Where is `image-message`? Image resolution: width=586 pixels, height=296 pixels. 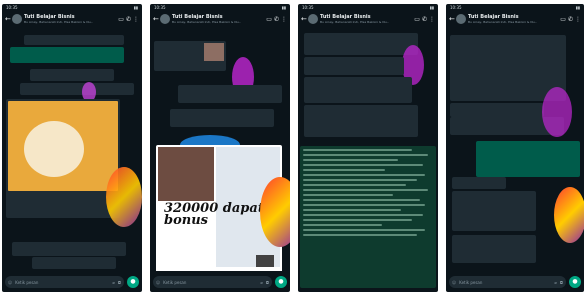
image-message is located at coordinates (63, 158).